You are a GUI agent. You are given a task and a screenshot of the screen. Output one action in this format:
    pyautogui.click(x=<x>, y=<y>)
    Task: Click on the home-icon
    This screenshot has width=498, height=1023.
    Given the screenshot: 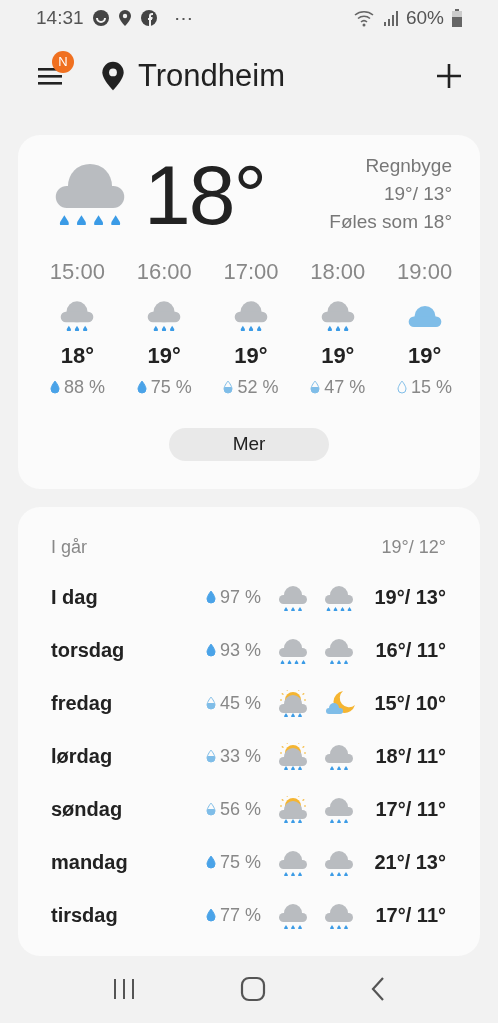 What is the action you would take?
    pyautogui.click(x=253, y=989)
    